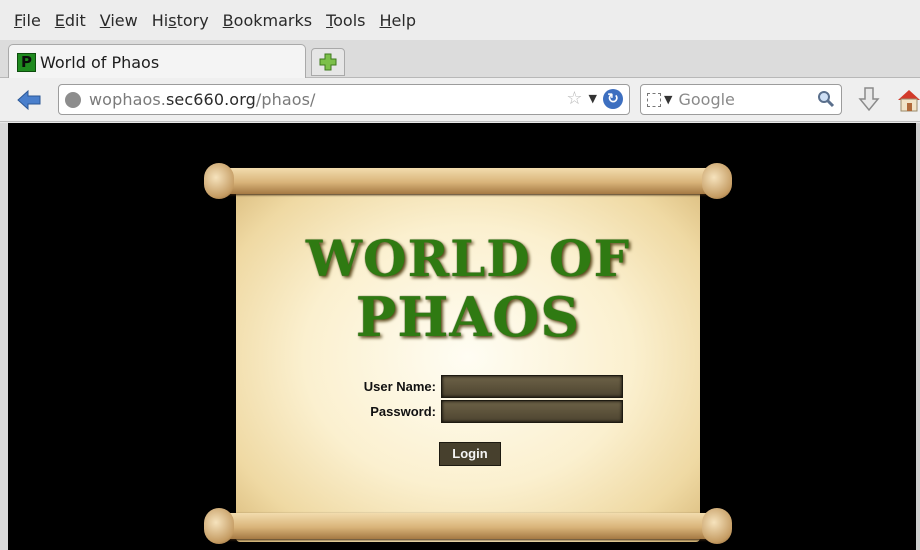 The width and height of the screenshot is (920, 550). I want to click on plus-icon, so click(328, 62).